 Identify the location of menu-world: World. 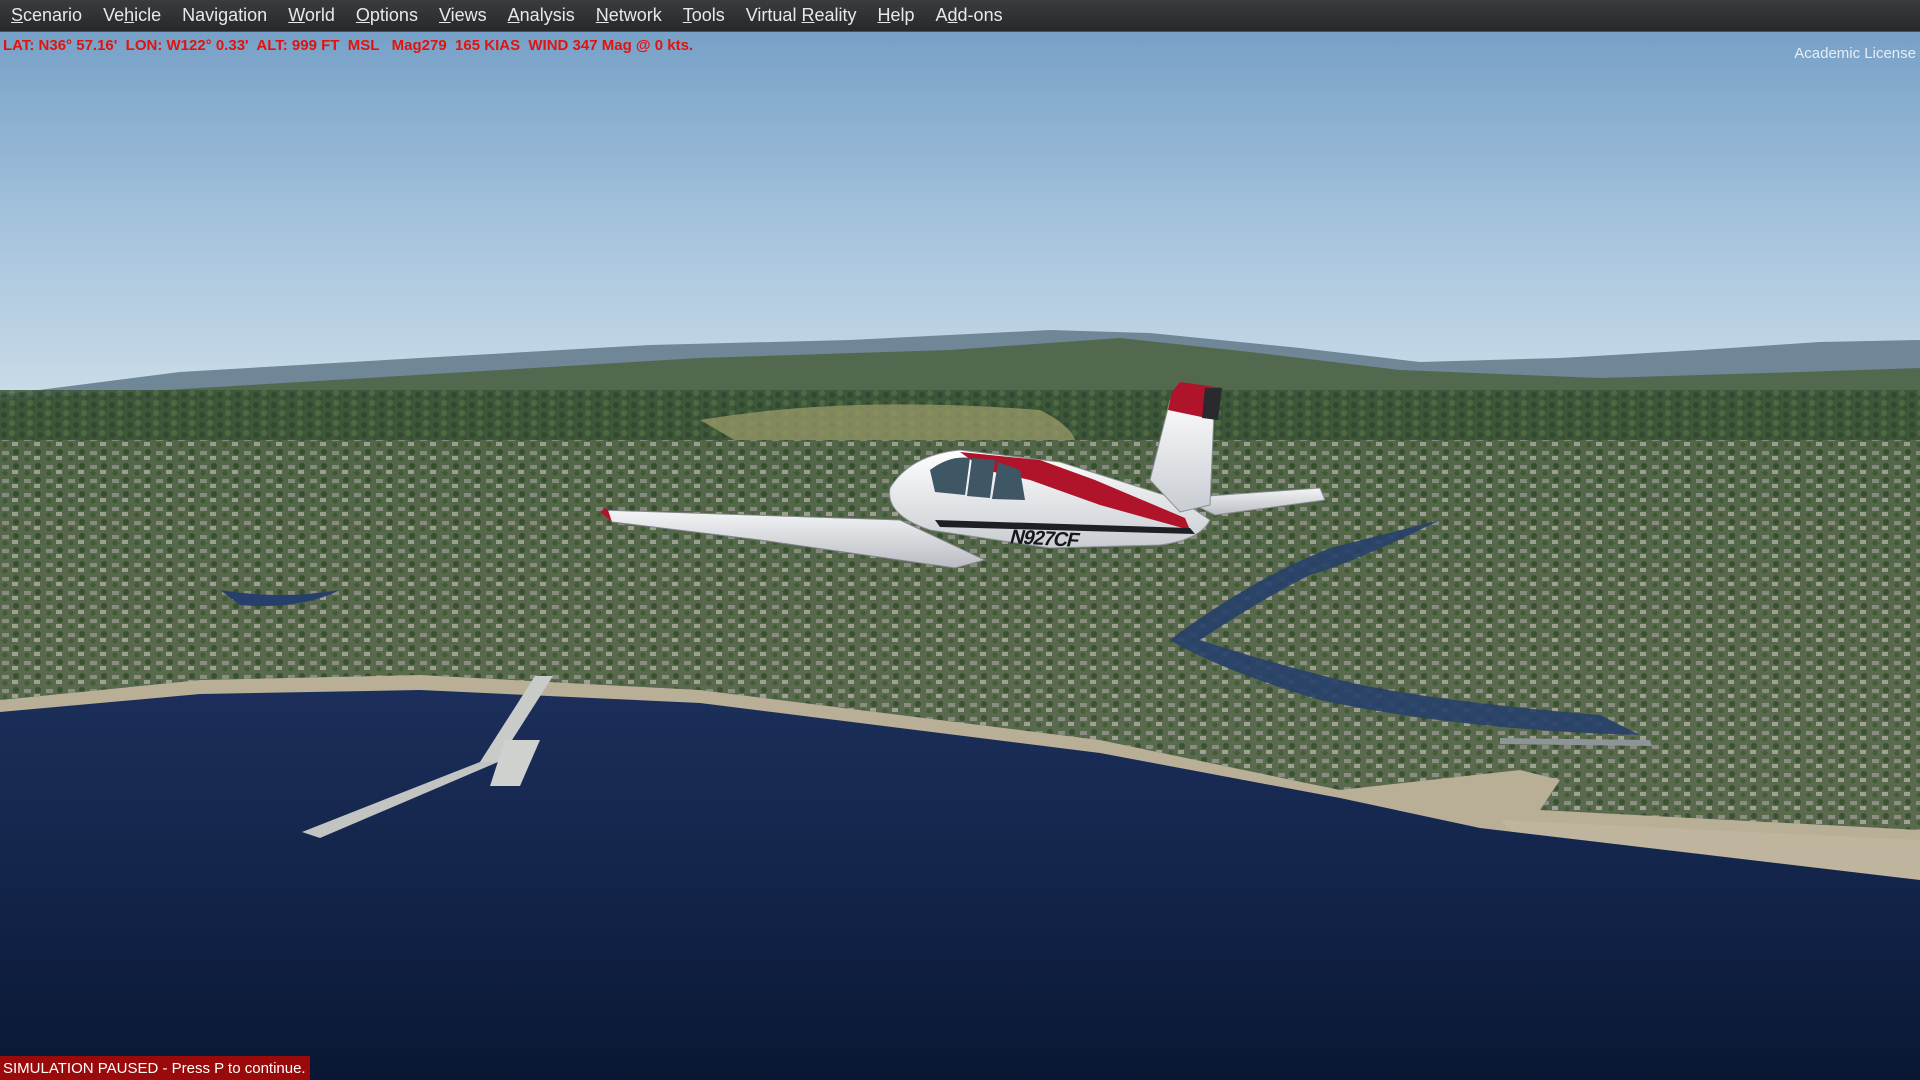
(314, 15).